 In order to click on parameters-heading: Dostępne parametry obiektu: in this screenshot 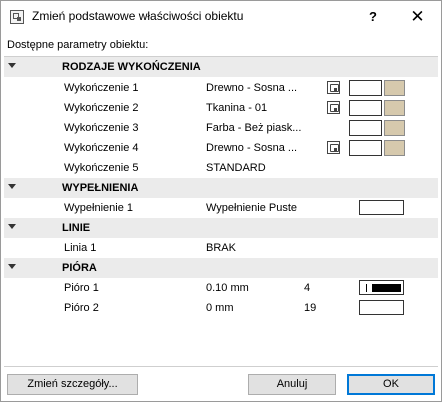, I will do `click(78, 45)`.